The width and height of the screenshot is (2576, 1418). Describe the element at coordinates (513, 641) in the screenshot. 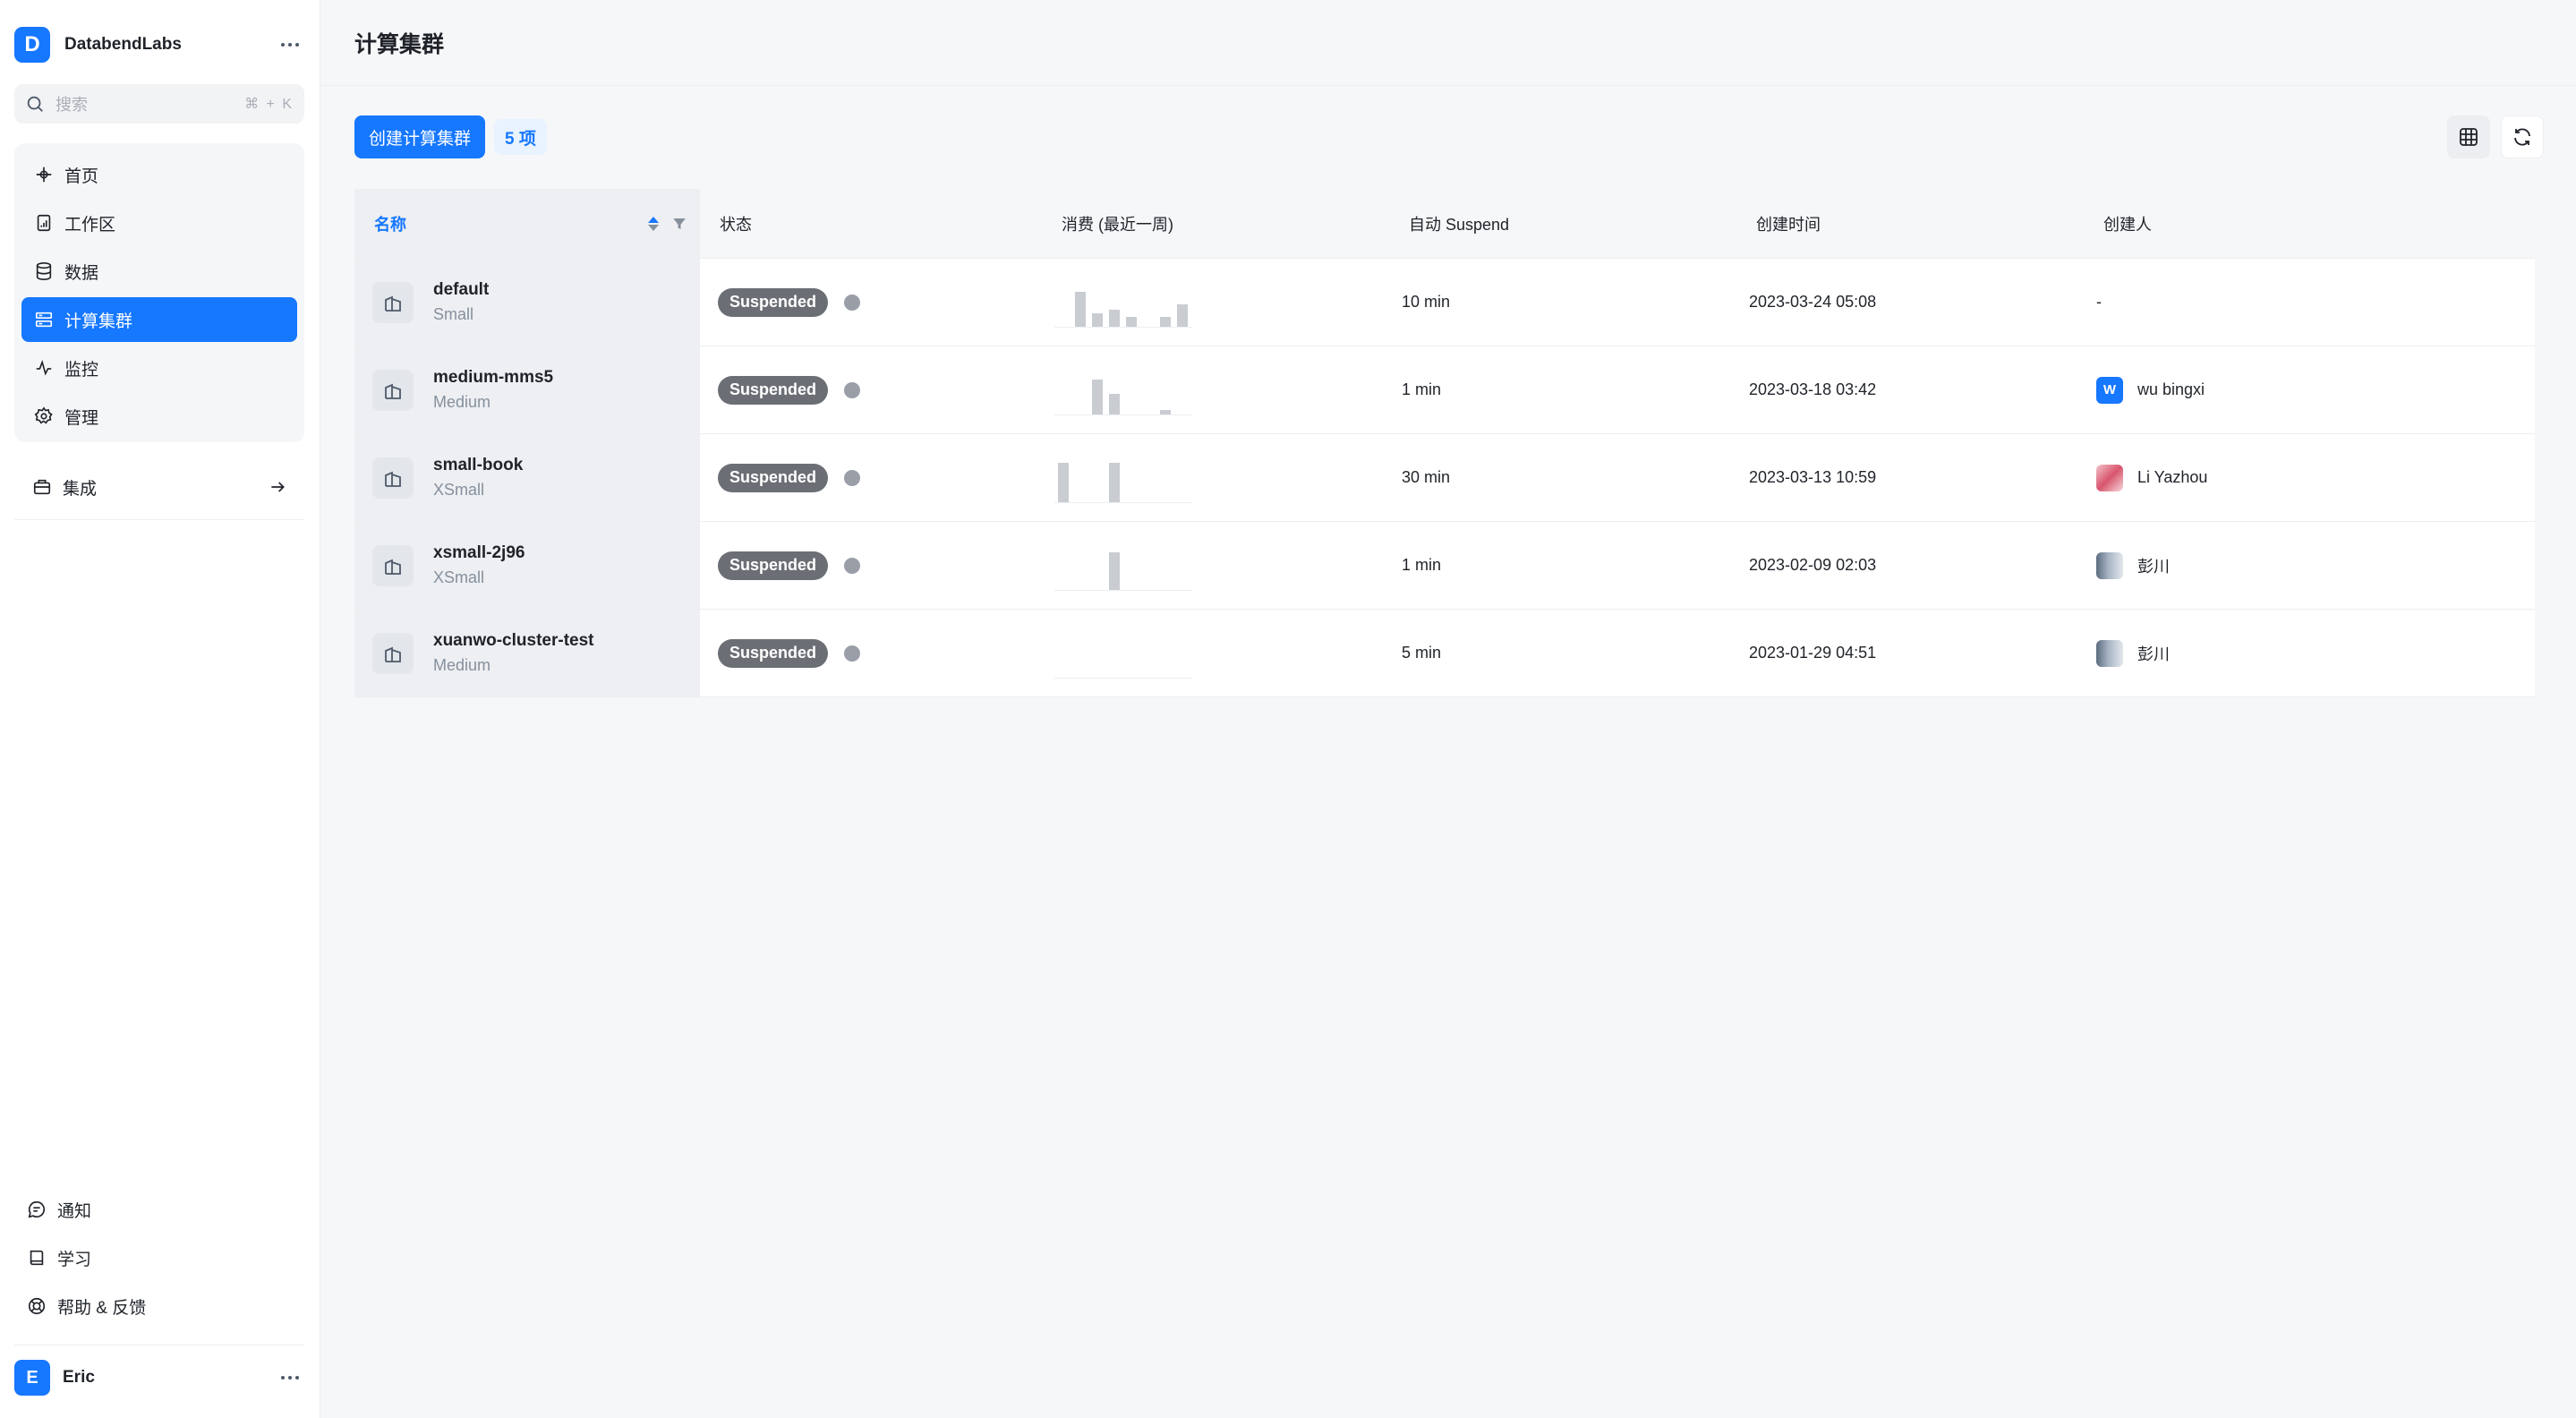

I see `cluster-name: xuanwo-cluster-test` at that location.